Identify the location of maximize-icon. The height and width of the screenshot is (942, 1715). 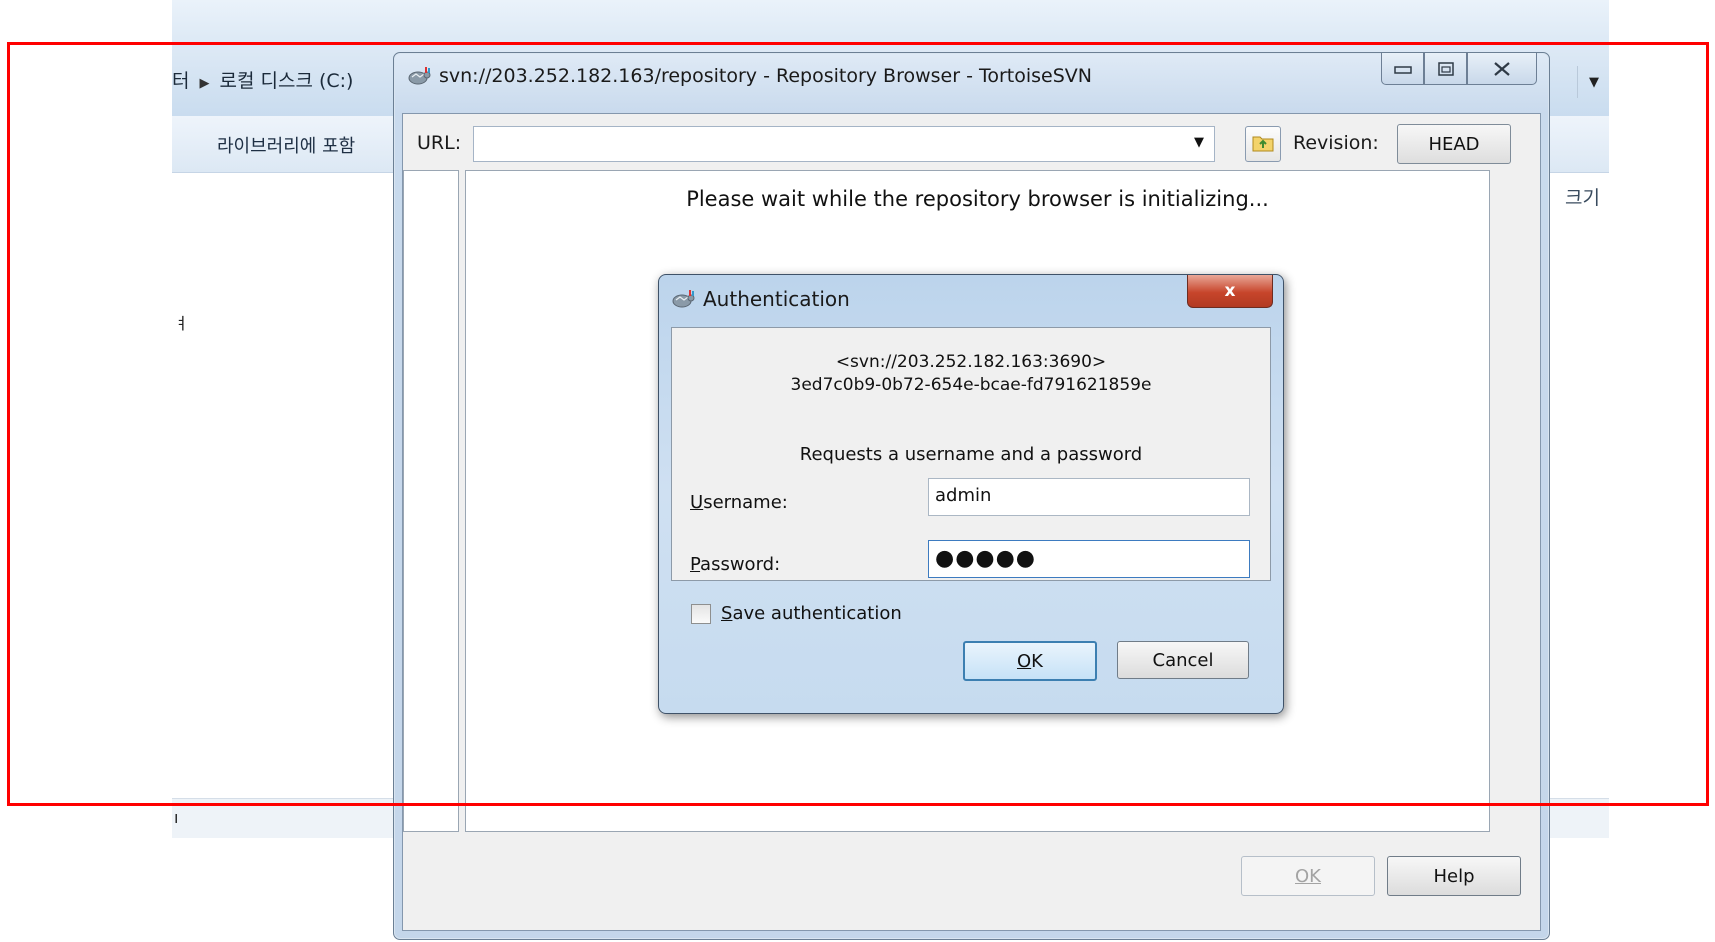
(1445, 69).